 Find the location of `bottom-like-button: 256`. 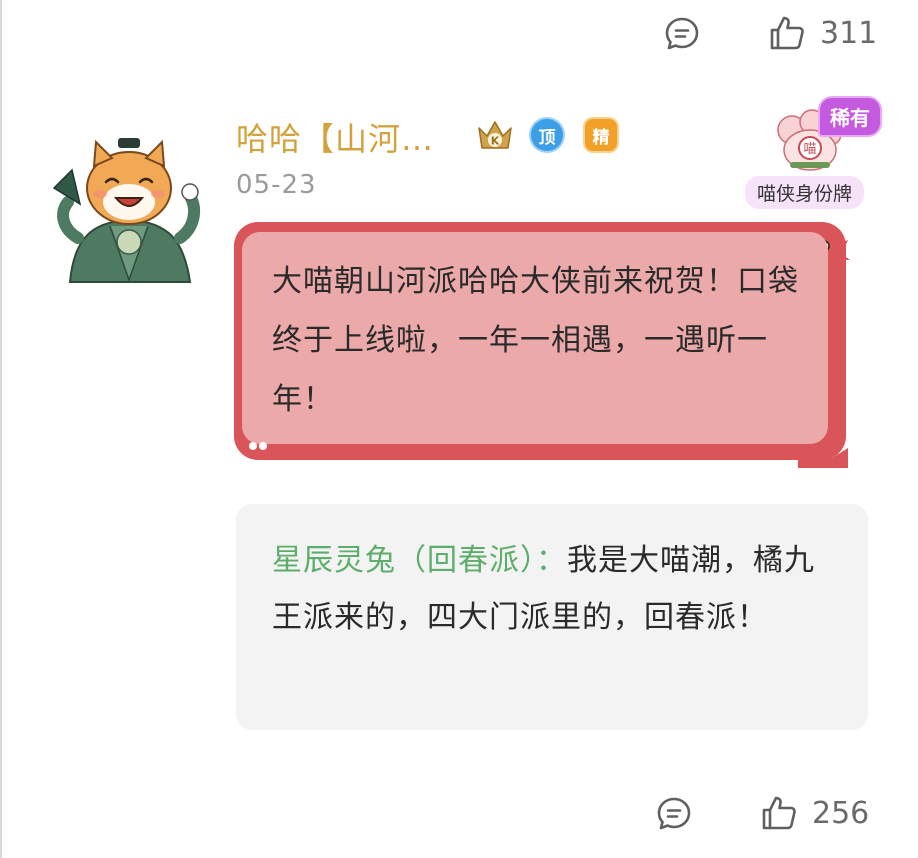

bottom-like-button: 256 is located at coordinates (814, 813).